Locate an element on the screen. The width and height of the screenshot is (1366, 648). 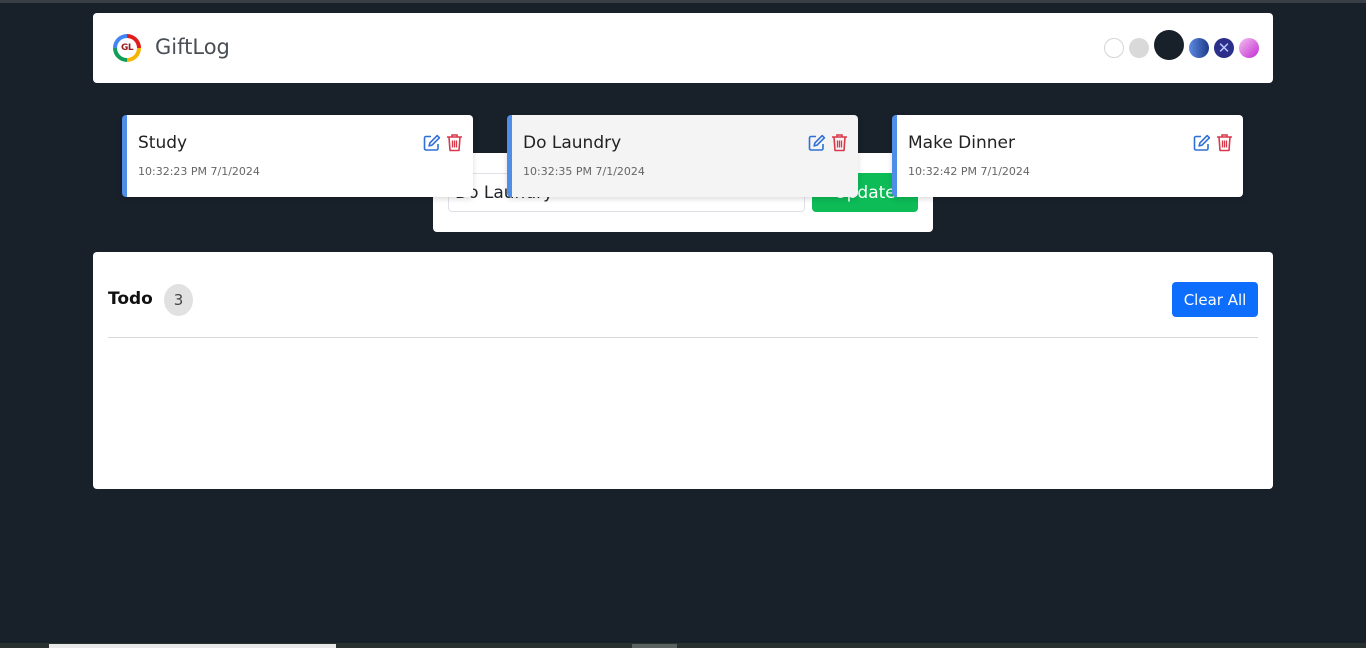
todo-timestamp: 10:32:35 PM 7/1/2024 is located at coordinates (584, 171).